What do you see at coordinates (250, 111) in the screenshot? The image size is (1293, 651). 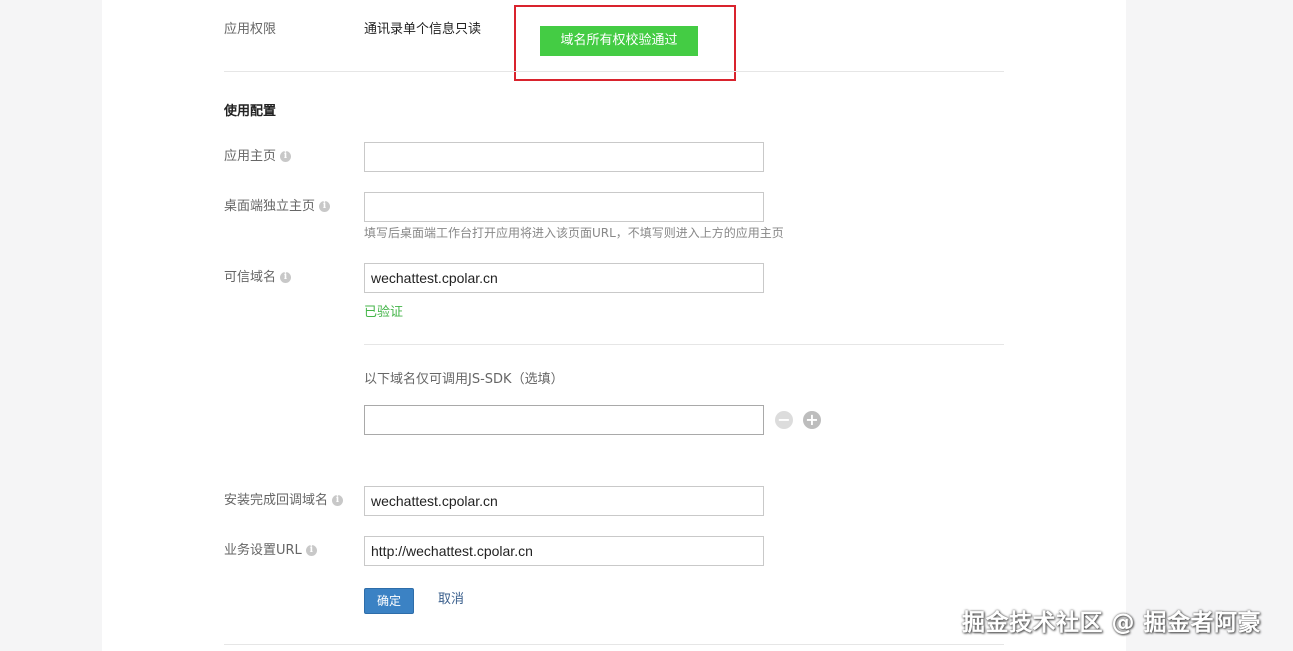 I see `section-title: 使用配置` at bounding box center [250, 111].